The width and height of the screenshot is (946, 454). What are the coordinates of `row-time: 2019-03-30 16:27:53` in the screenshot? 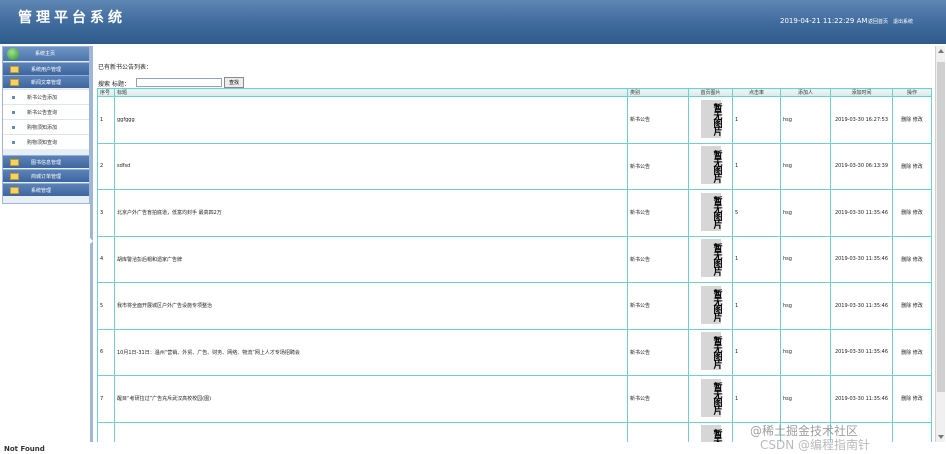 It's located at (861, 120).